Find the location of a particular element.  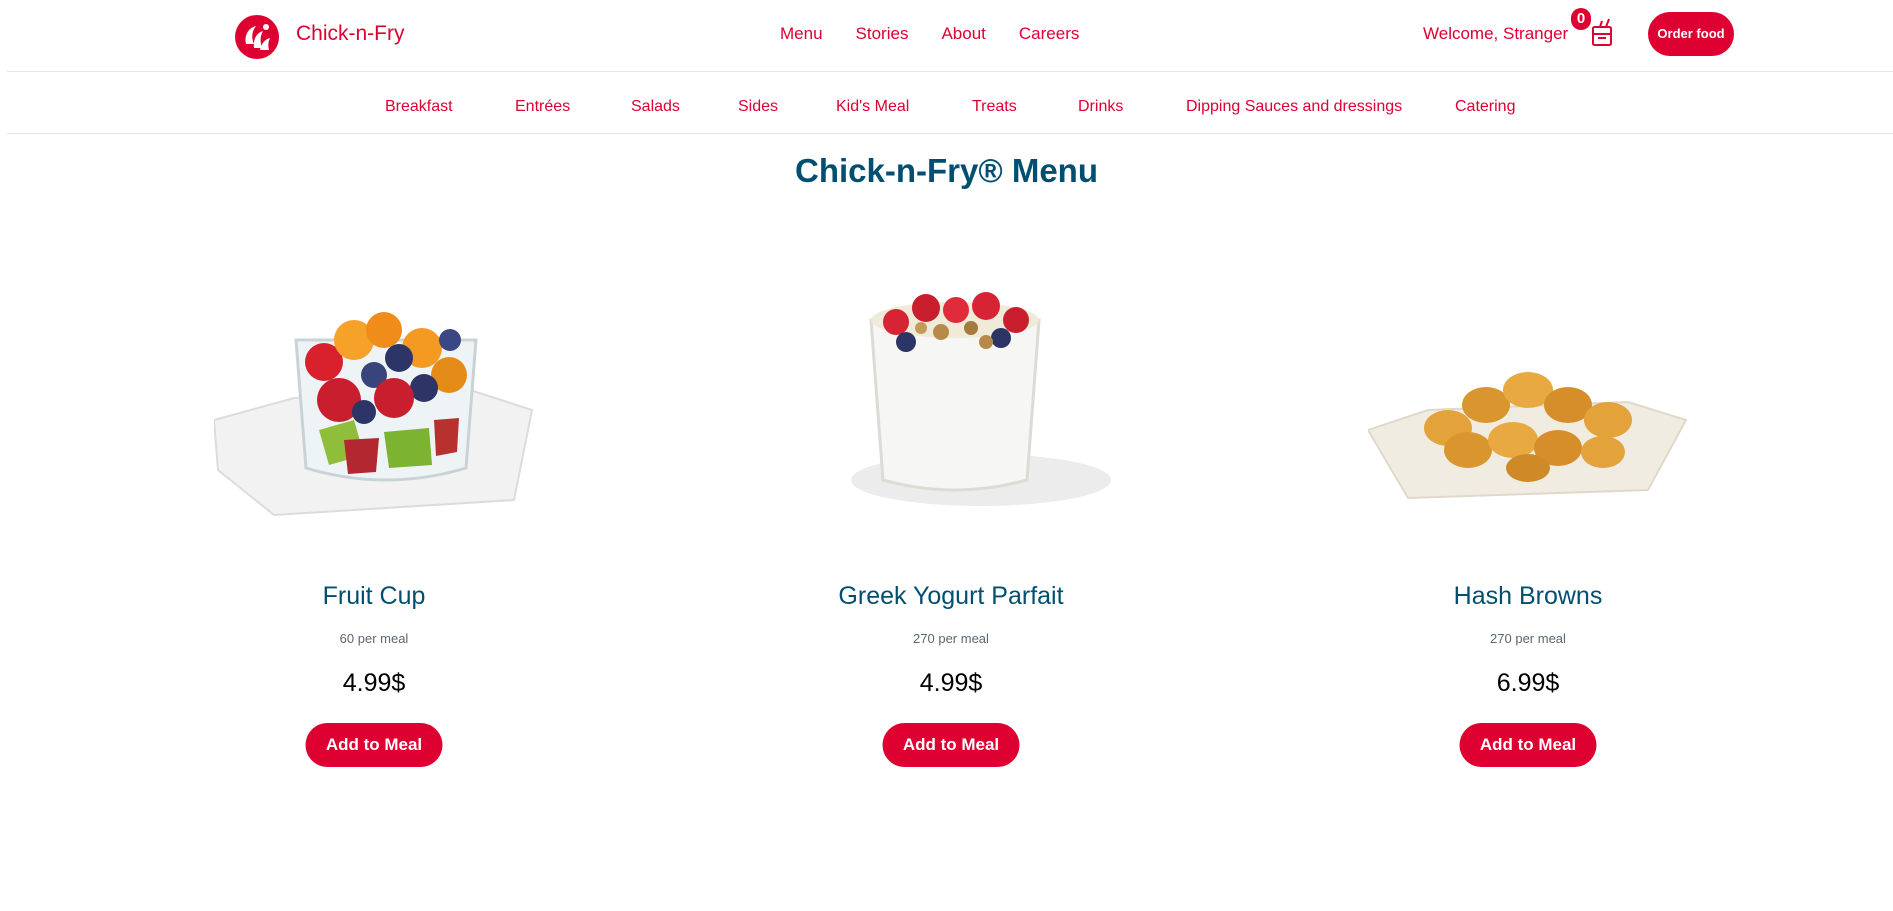

brand-name: Chick-n-Fry is located at coordinates (350, 34).